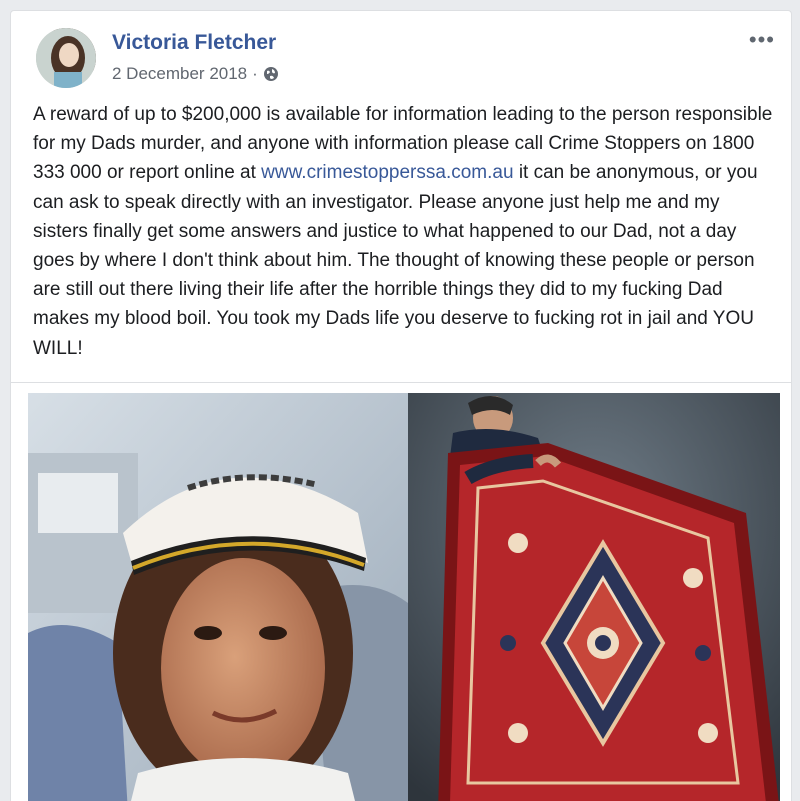  I want to click on post-date: 2 December 2018, so click(179, 74).